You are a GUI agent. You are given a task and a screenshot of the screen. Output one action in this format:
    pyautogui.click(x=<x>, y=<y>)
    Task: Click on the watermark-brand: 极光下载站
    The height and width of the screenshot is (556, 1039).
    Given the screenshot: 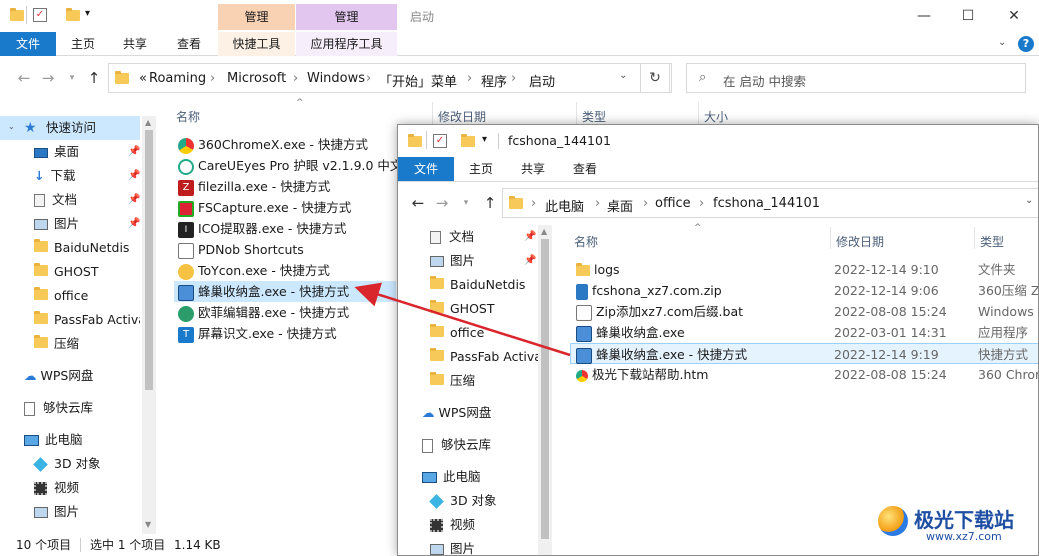 What is the action you would take?
    pyautogui.click(x=964, y=520)
    